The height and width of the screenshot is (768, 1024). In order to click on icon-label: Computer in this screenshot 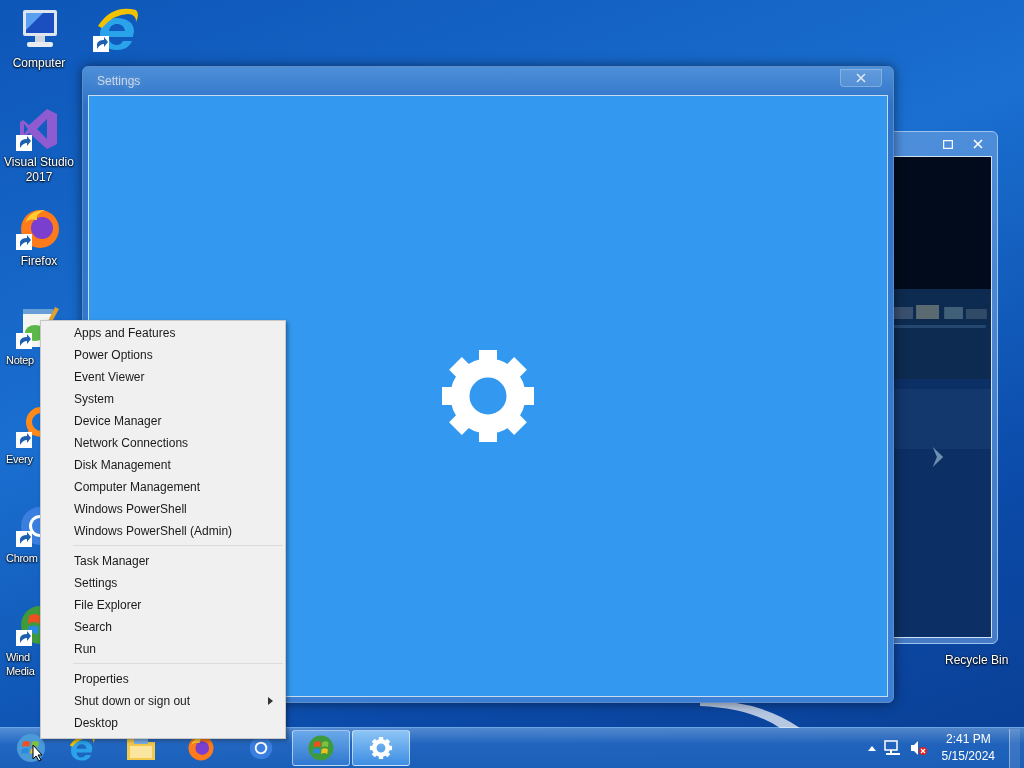, I will do `click(39, 63)`.